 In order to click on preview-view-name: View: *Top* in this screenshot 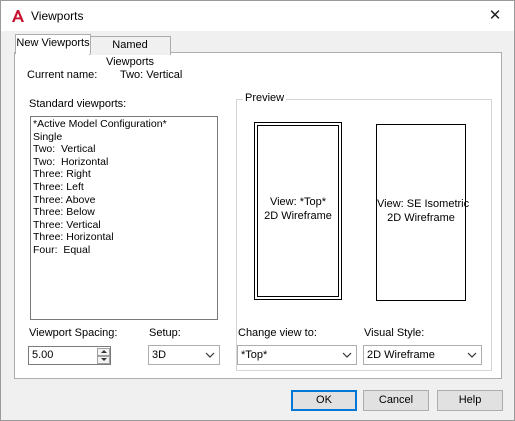, I will do `click(298, 202)`.